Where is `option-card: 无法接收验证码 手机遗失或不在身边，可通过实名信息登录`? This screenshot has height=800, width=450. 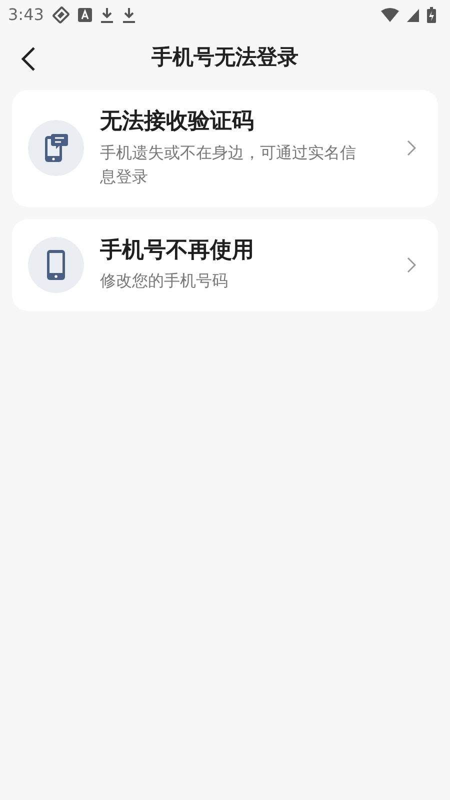 option-card: 无法接收验证码 手机遗失或不在身边，可通过实名信息登录 is located at coordinates (225, 148).